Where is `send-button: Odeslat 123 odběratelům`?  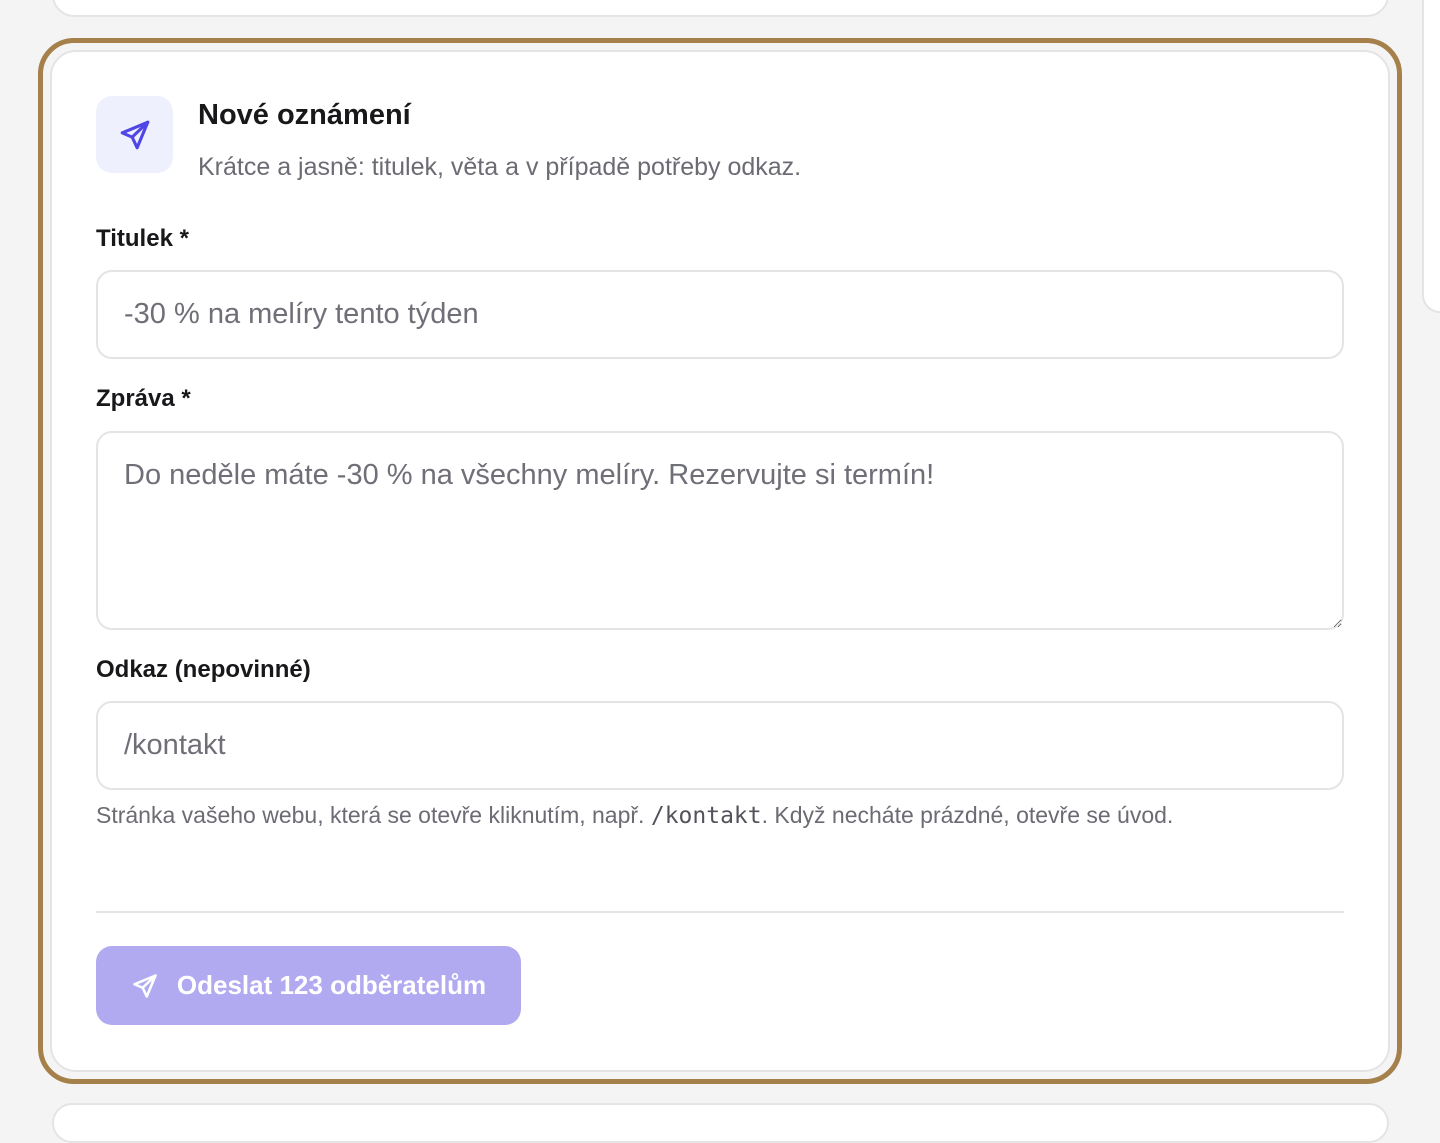 send-button: Odeslat 123 odběratelům is located at coordinates (308, 985).